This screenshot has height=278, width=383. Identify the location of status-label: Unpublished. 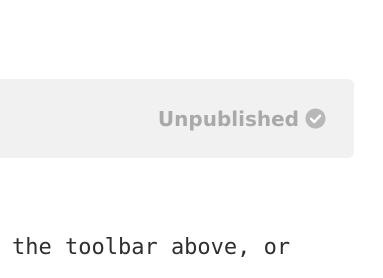
(228, 118).